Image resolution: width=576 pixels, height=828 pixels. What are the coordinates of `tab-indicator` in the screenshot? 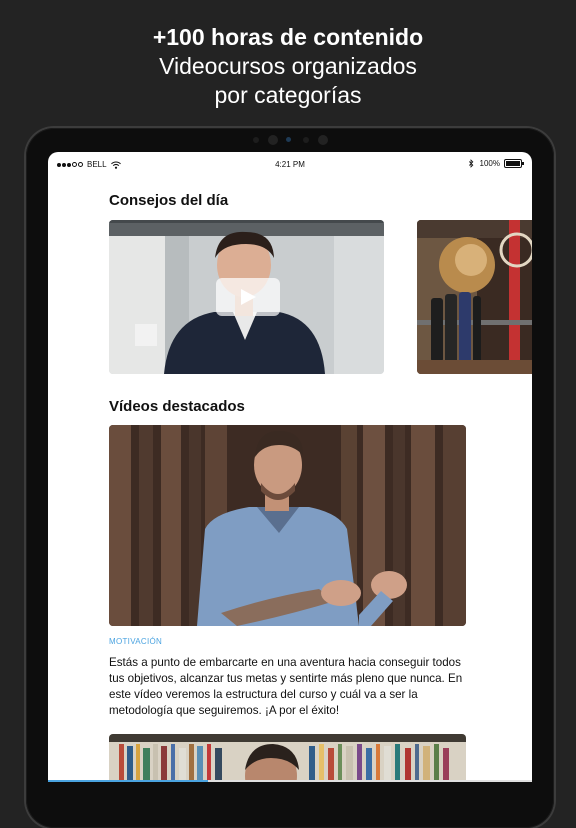 It's located at (290, 781).